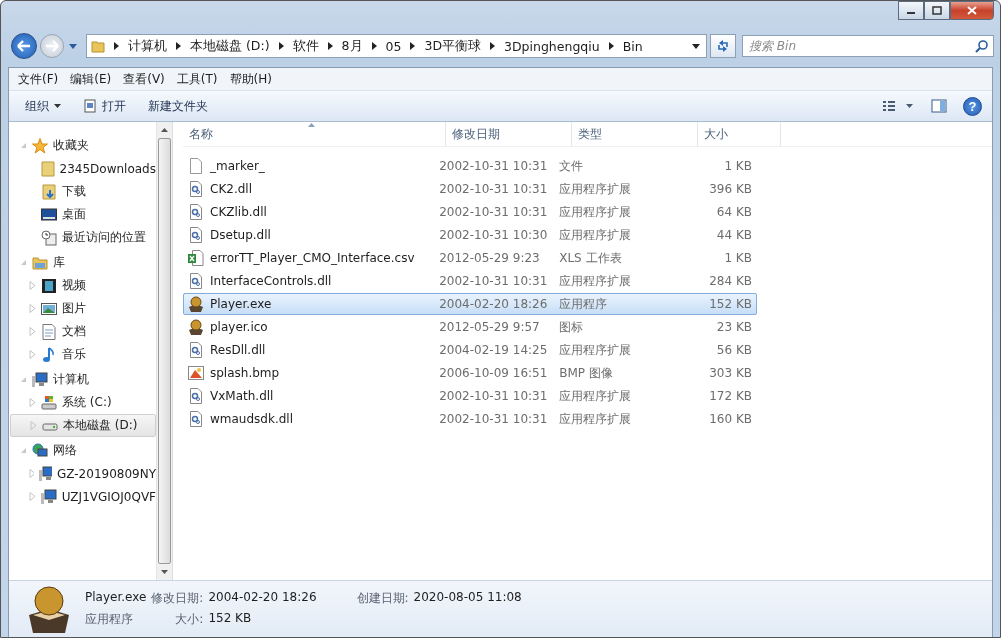 The image size is (1001, 638). Describe the element at coordinates (82, 145) in the screenshot. I see `sidebar-group: 收藏夹` at that location.